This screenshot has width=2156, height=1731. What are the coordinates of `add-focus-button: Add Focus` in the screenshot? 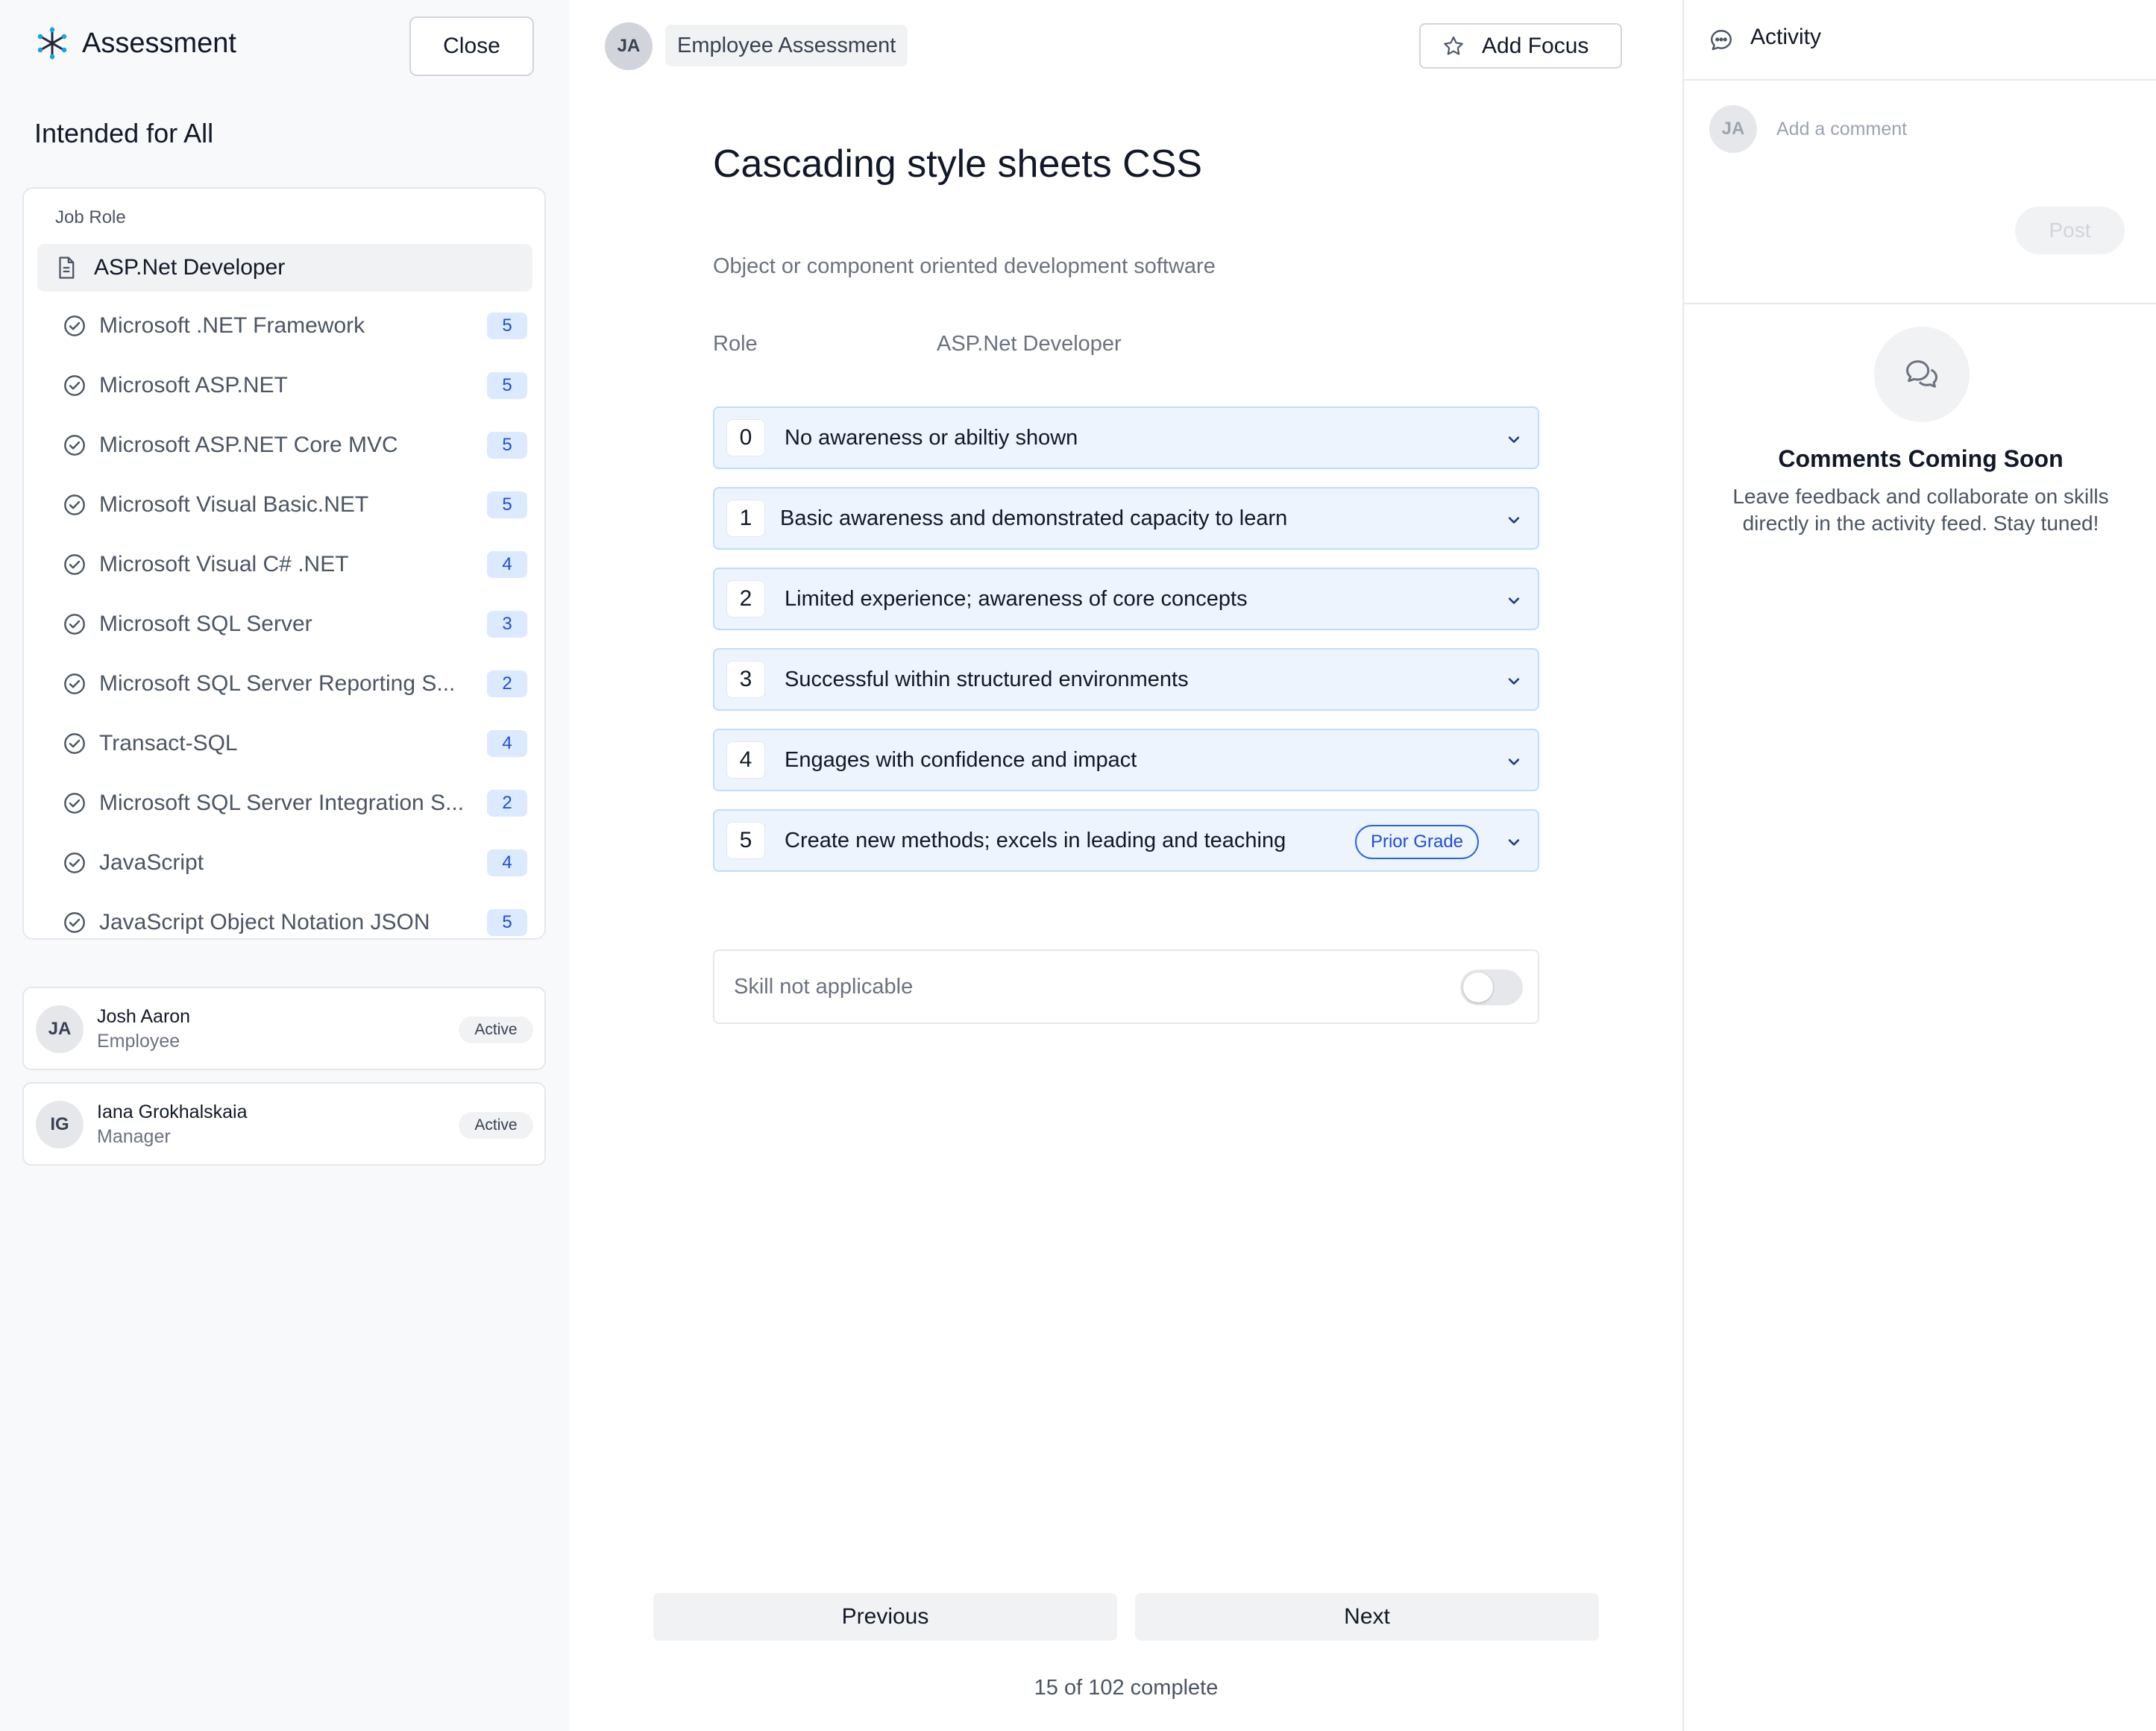 It's located at (1520, 46).